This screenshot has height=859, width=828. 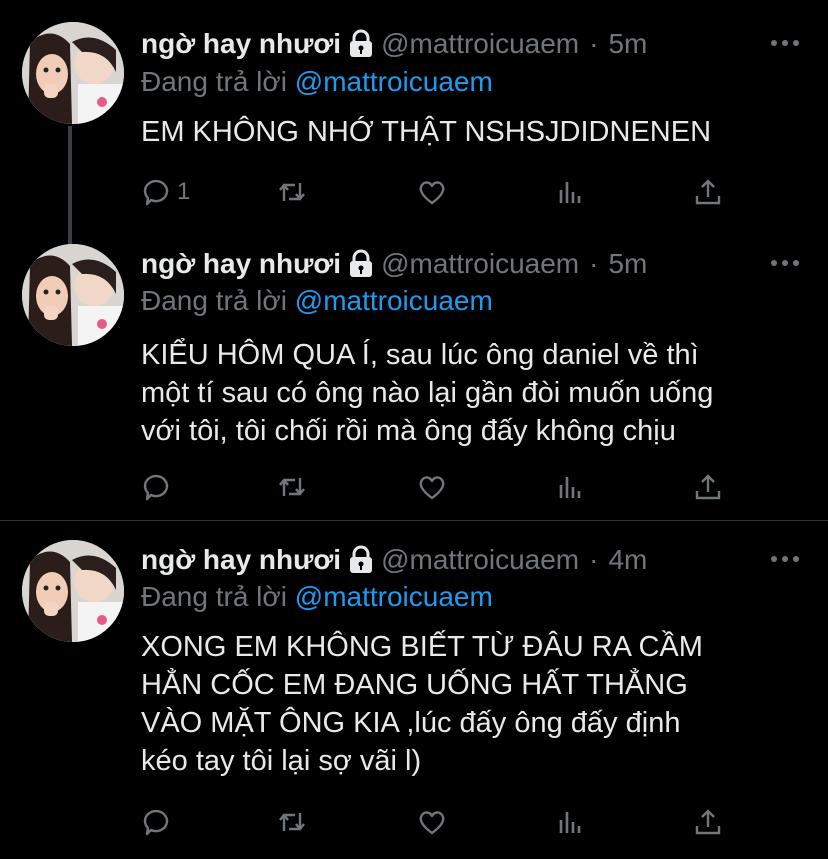 What do you see at coordinates (281, 761) in the screenshot?
I see `tweet-text-line: kéo tay tôi lại sợ vãi l)` at bounding box center [281, 761].